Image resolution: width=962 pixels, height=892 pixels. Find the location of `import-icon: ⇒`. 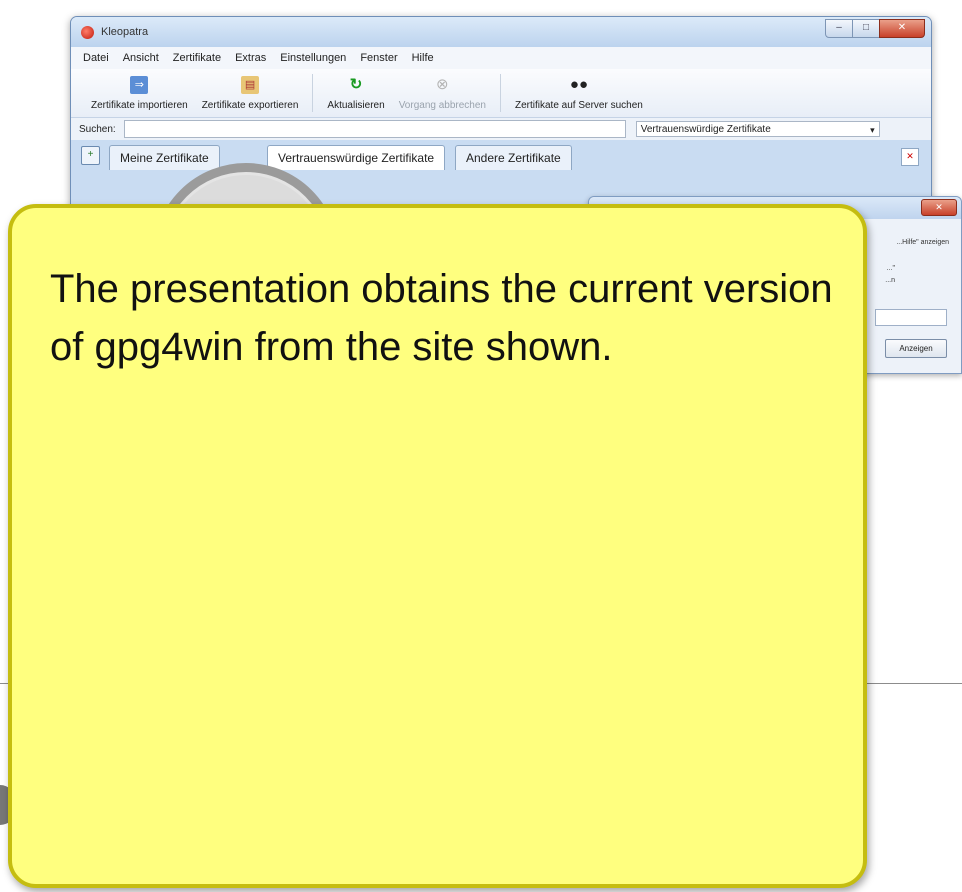

import-icon: ⇒ is located at coordinates (139, 85).